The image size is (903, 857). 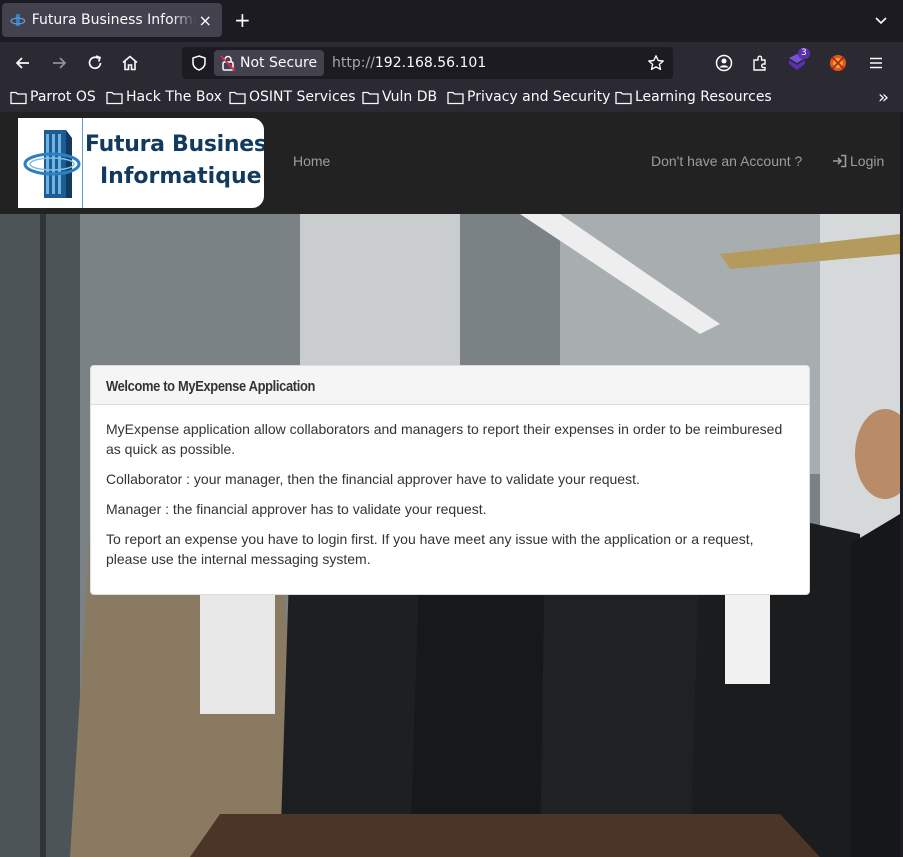 I want to click on new-tab-button: +, so click(x=242, y=20).